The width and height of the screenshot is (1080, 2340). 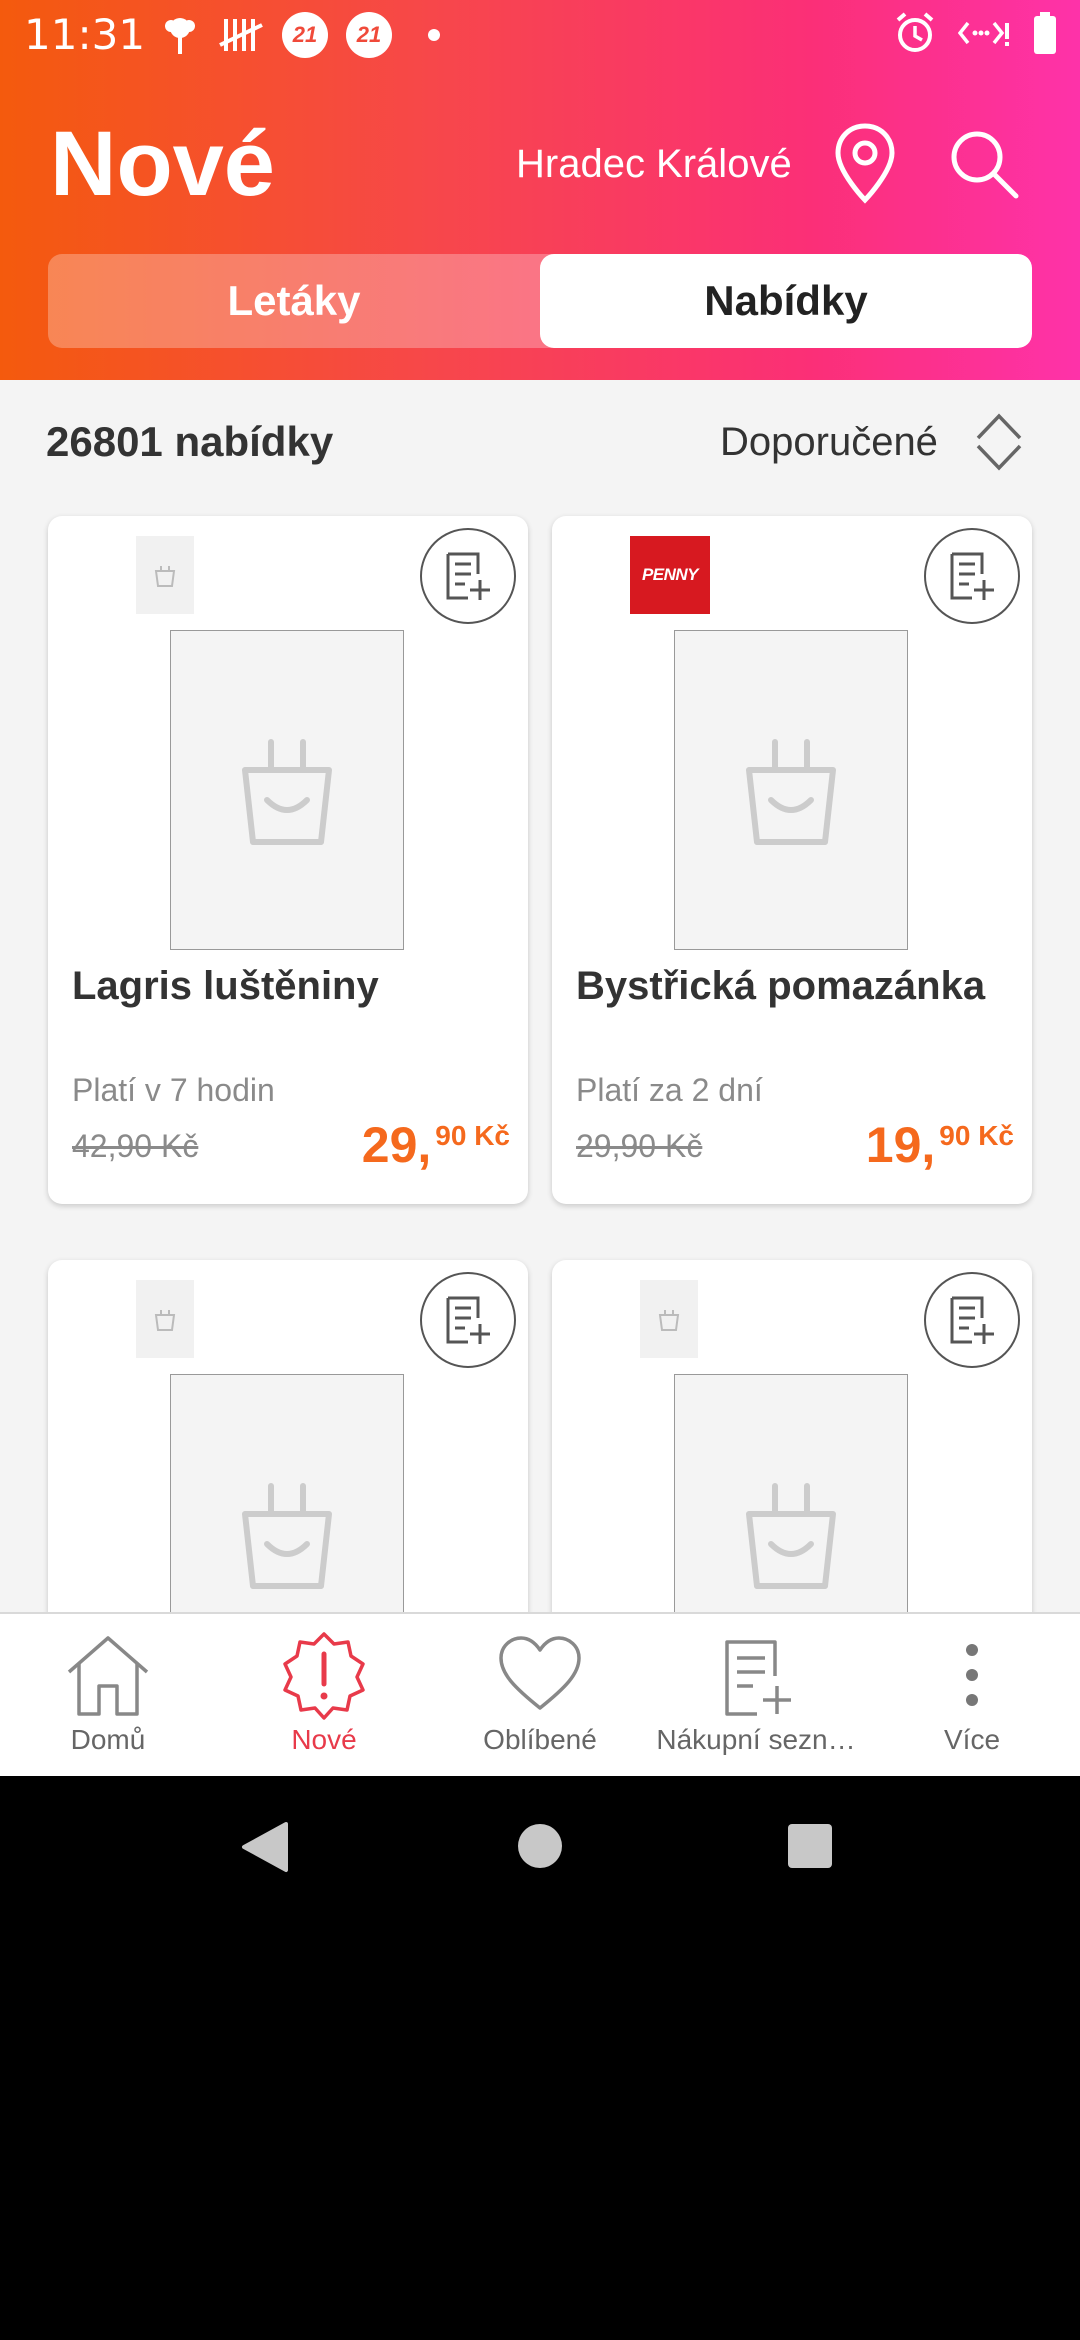 What do you see at coordinates (108, 1739) in the screenshot?
I see `nav-label: Domů` at bounding box center [108, 1739].